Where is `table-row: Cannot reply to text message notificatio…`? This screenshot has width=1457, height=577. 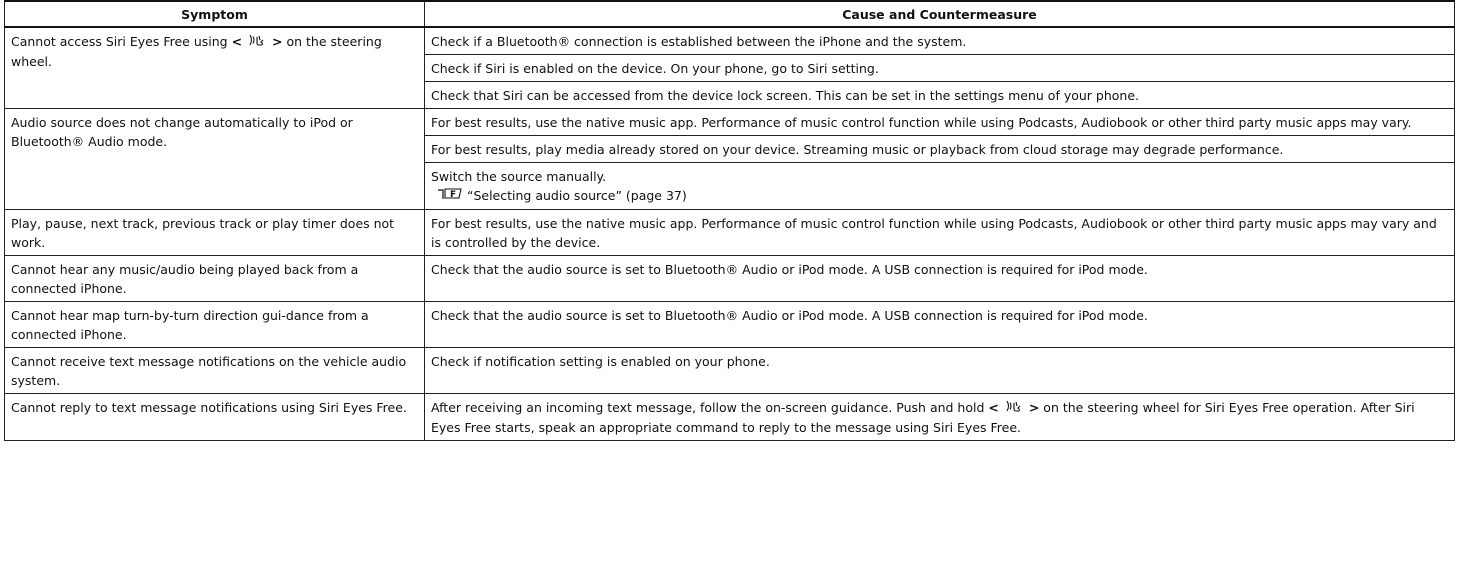
table-row: Cannot reply to text message notificatio… is located at coordinates (729, 417).